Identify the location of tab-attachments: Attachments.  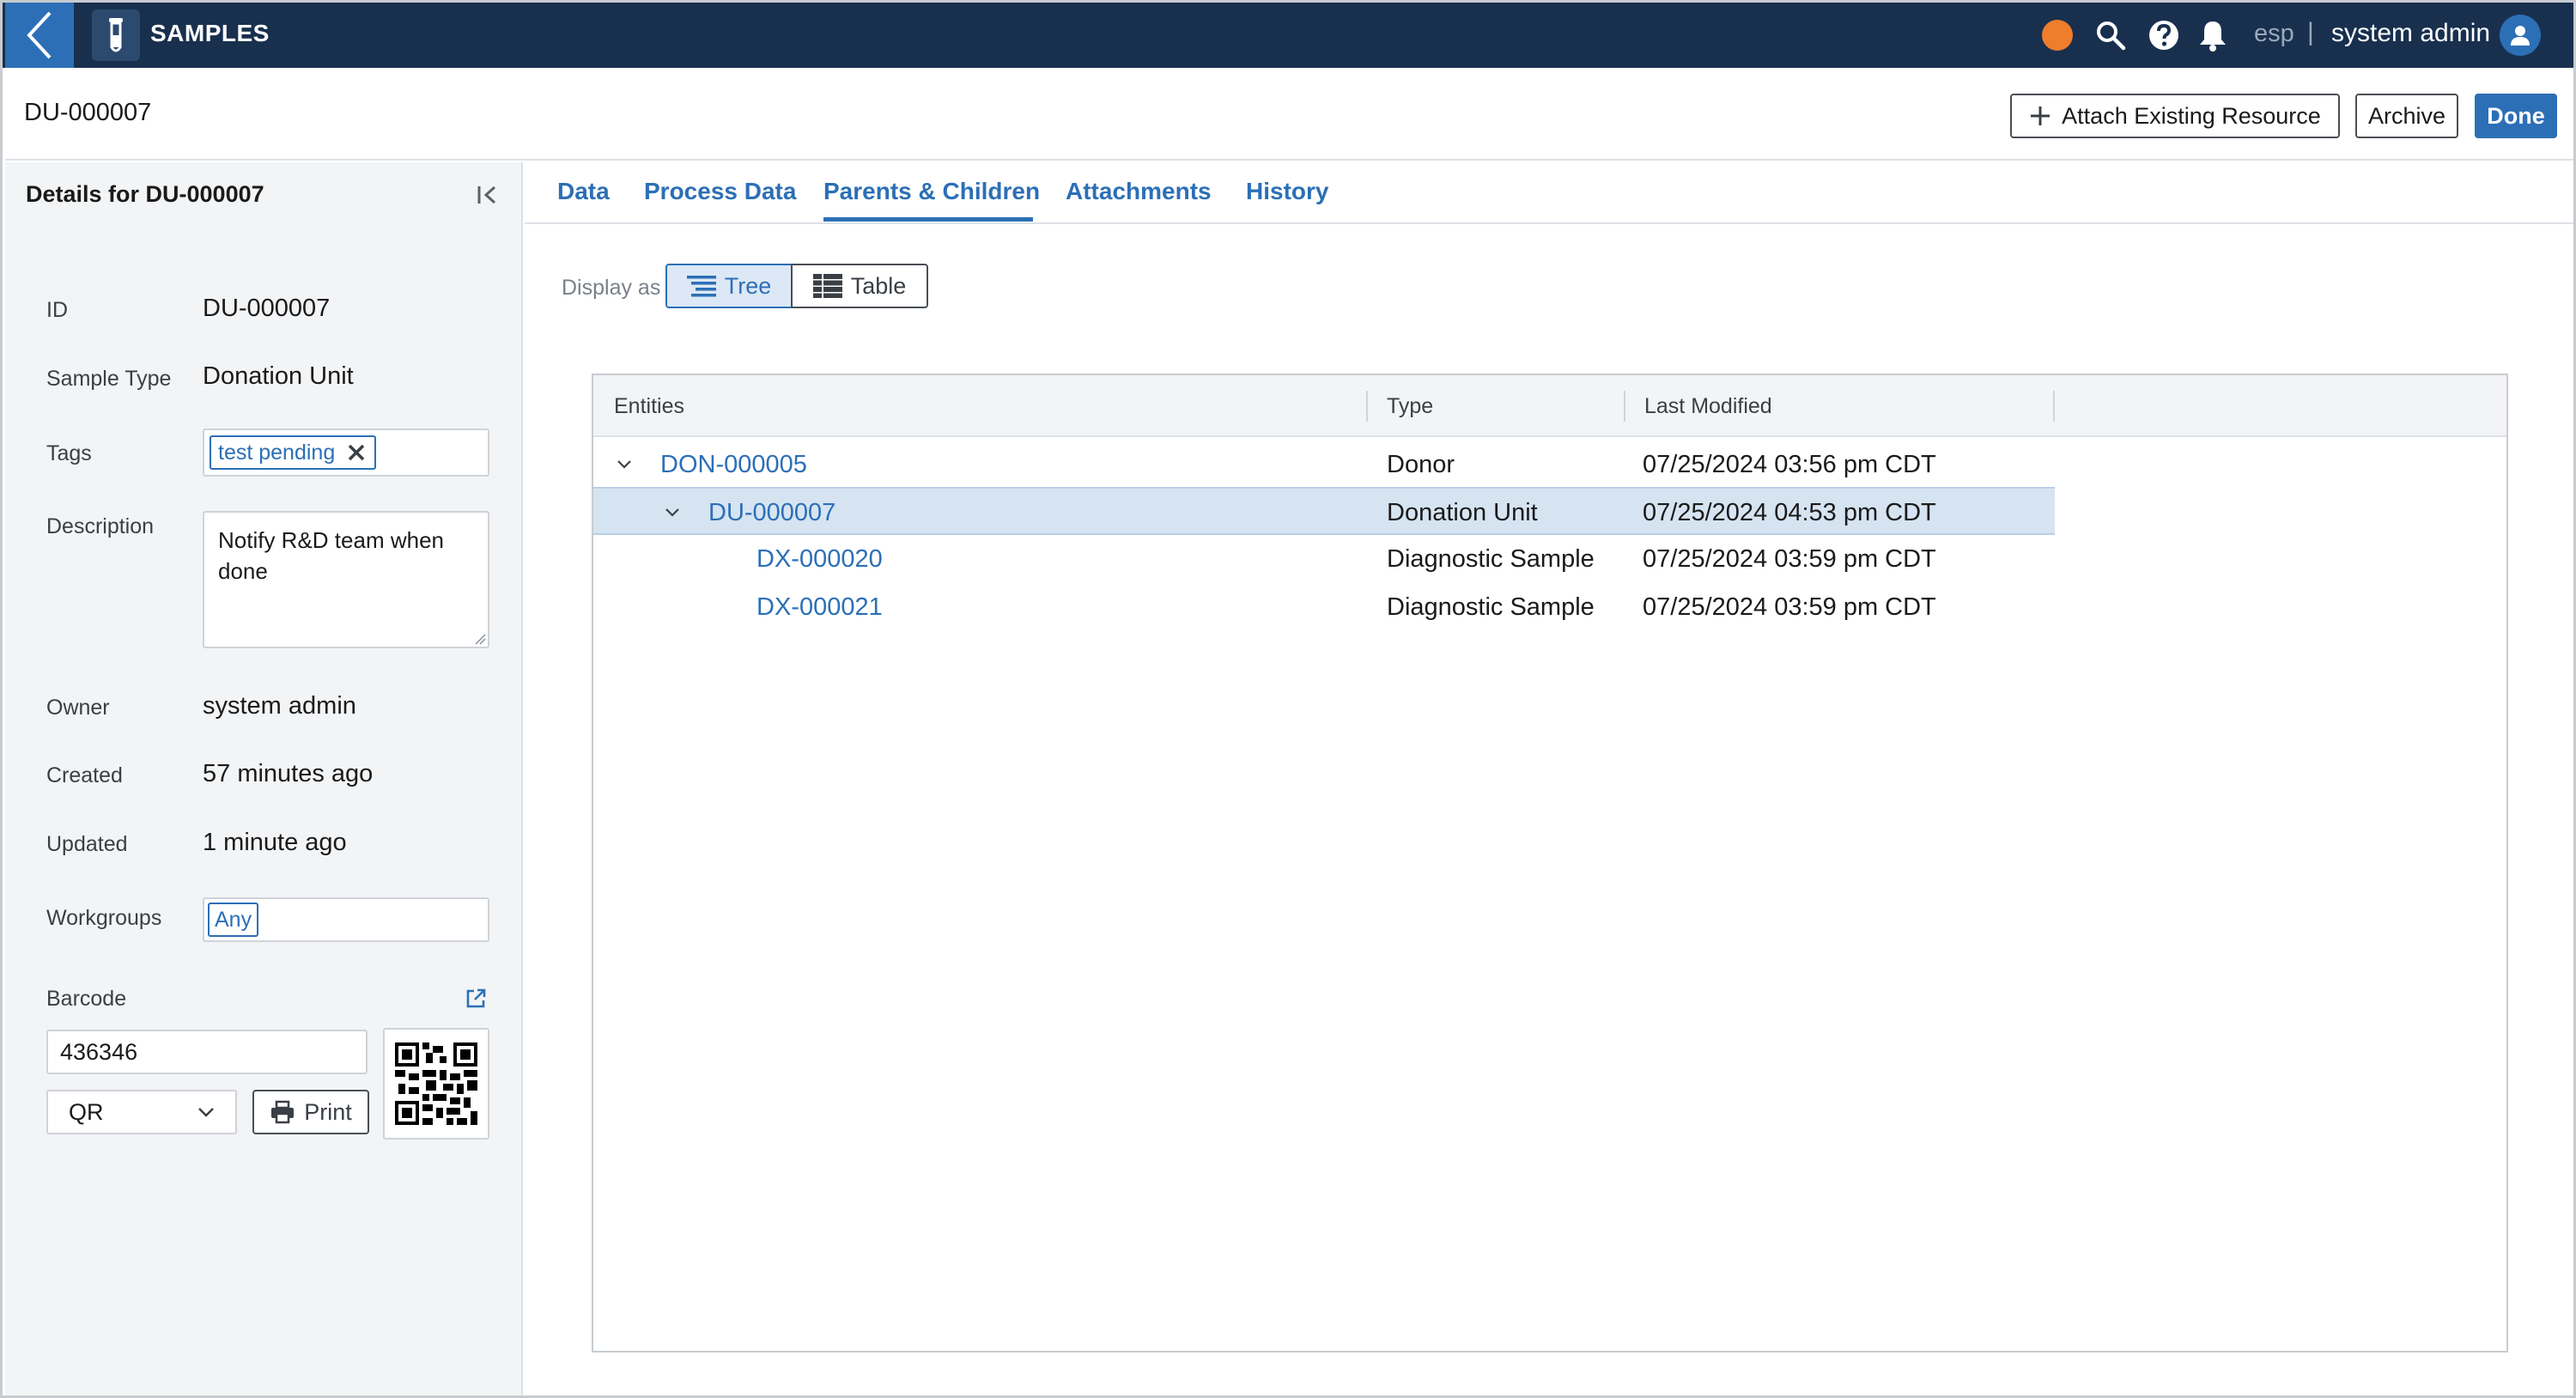
(1139, 191).